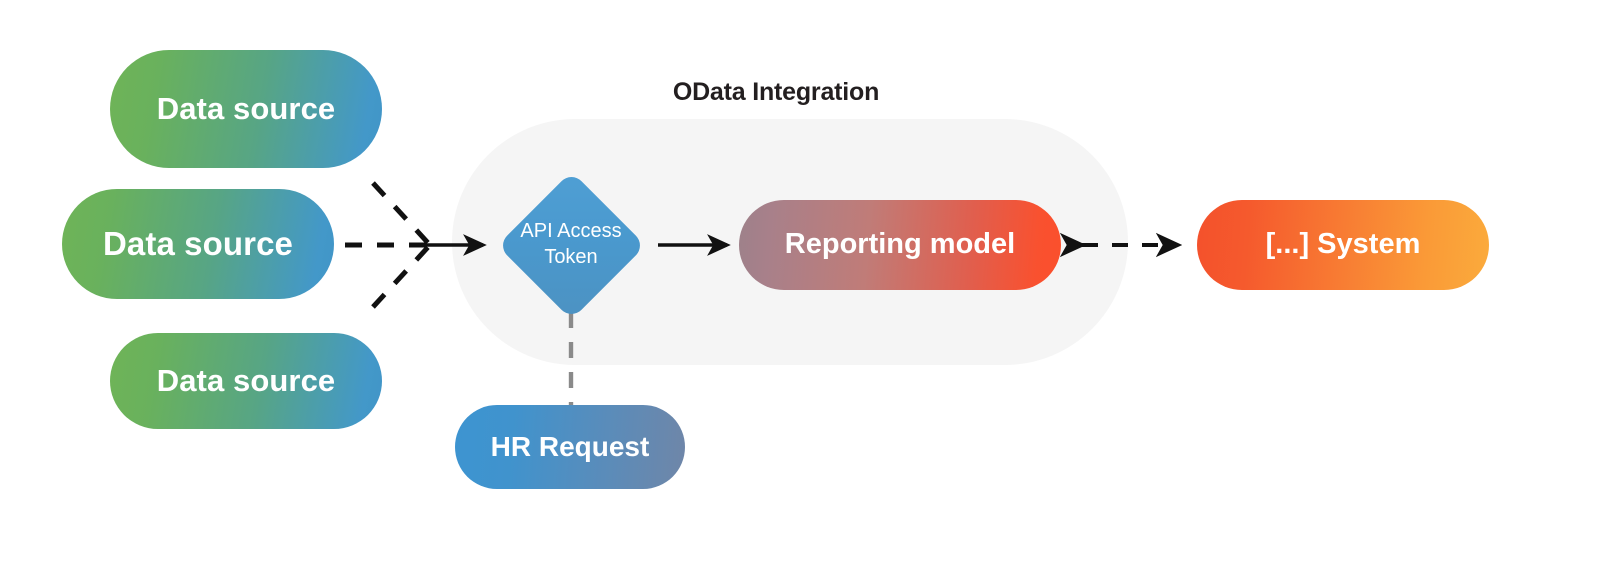 Image resolution: width=1606 pixels, height=582 pixels. I want to click on node-data-source-3: Data source, so click(246, 381).